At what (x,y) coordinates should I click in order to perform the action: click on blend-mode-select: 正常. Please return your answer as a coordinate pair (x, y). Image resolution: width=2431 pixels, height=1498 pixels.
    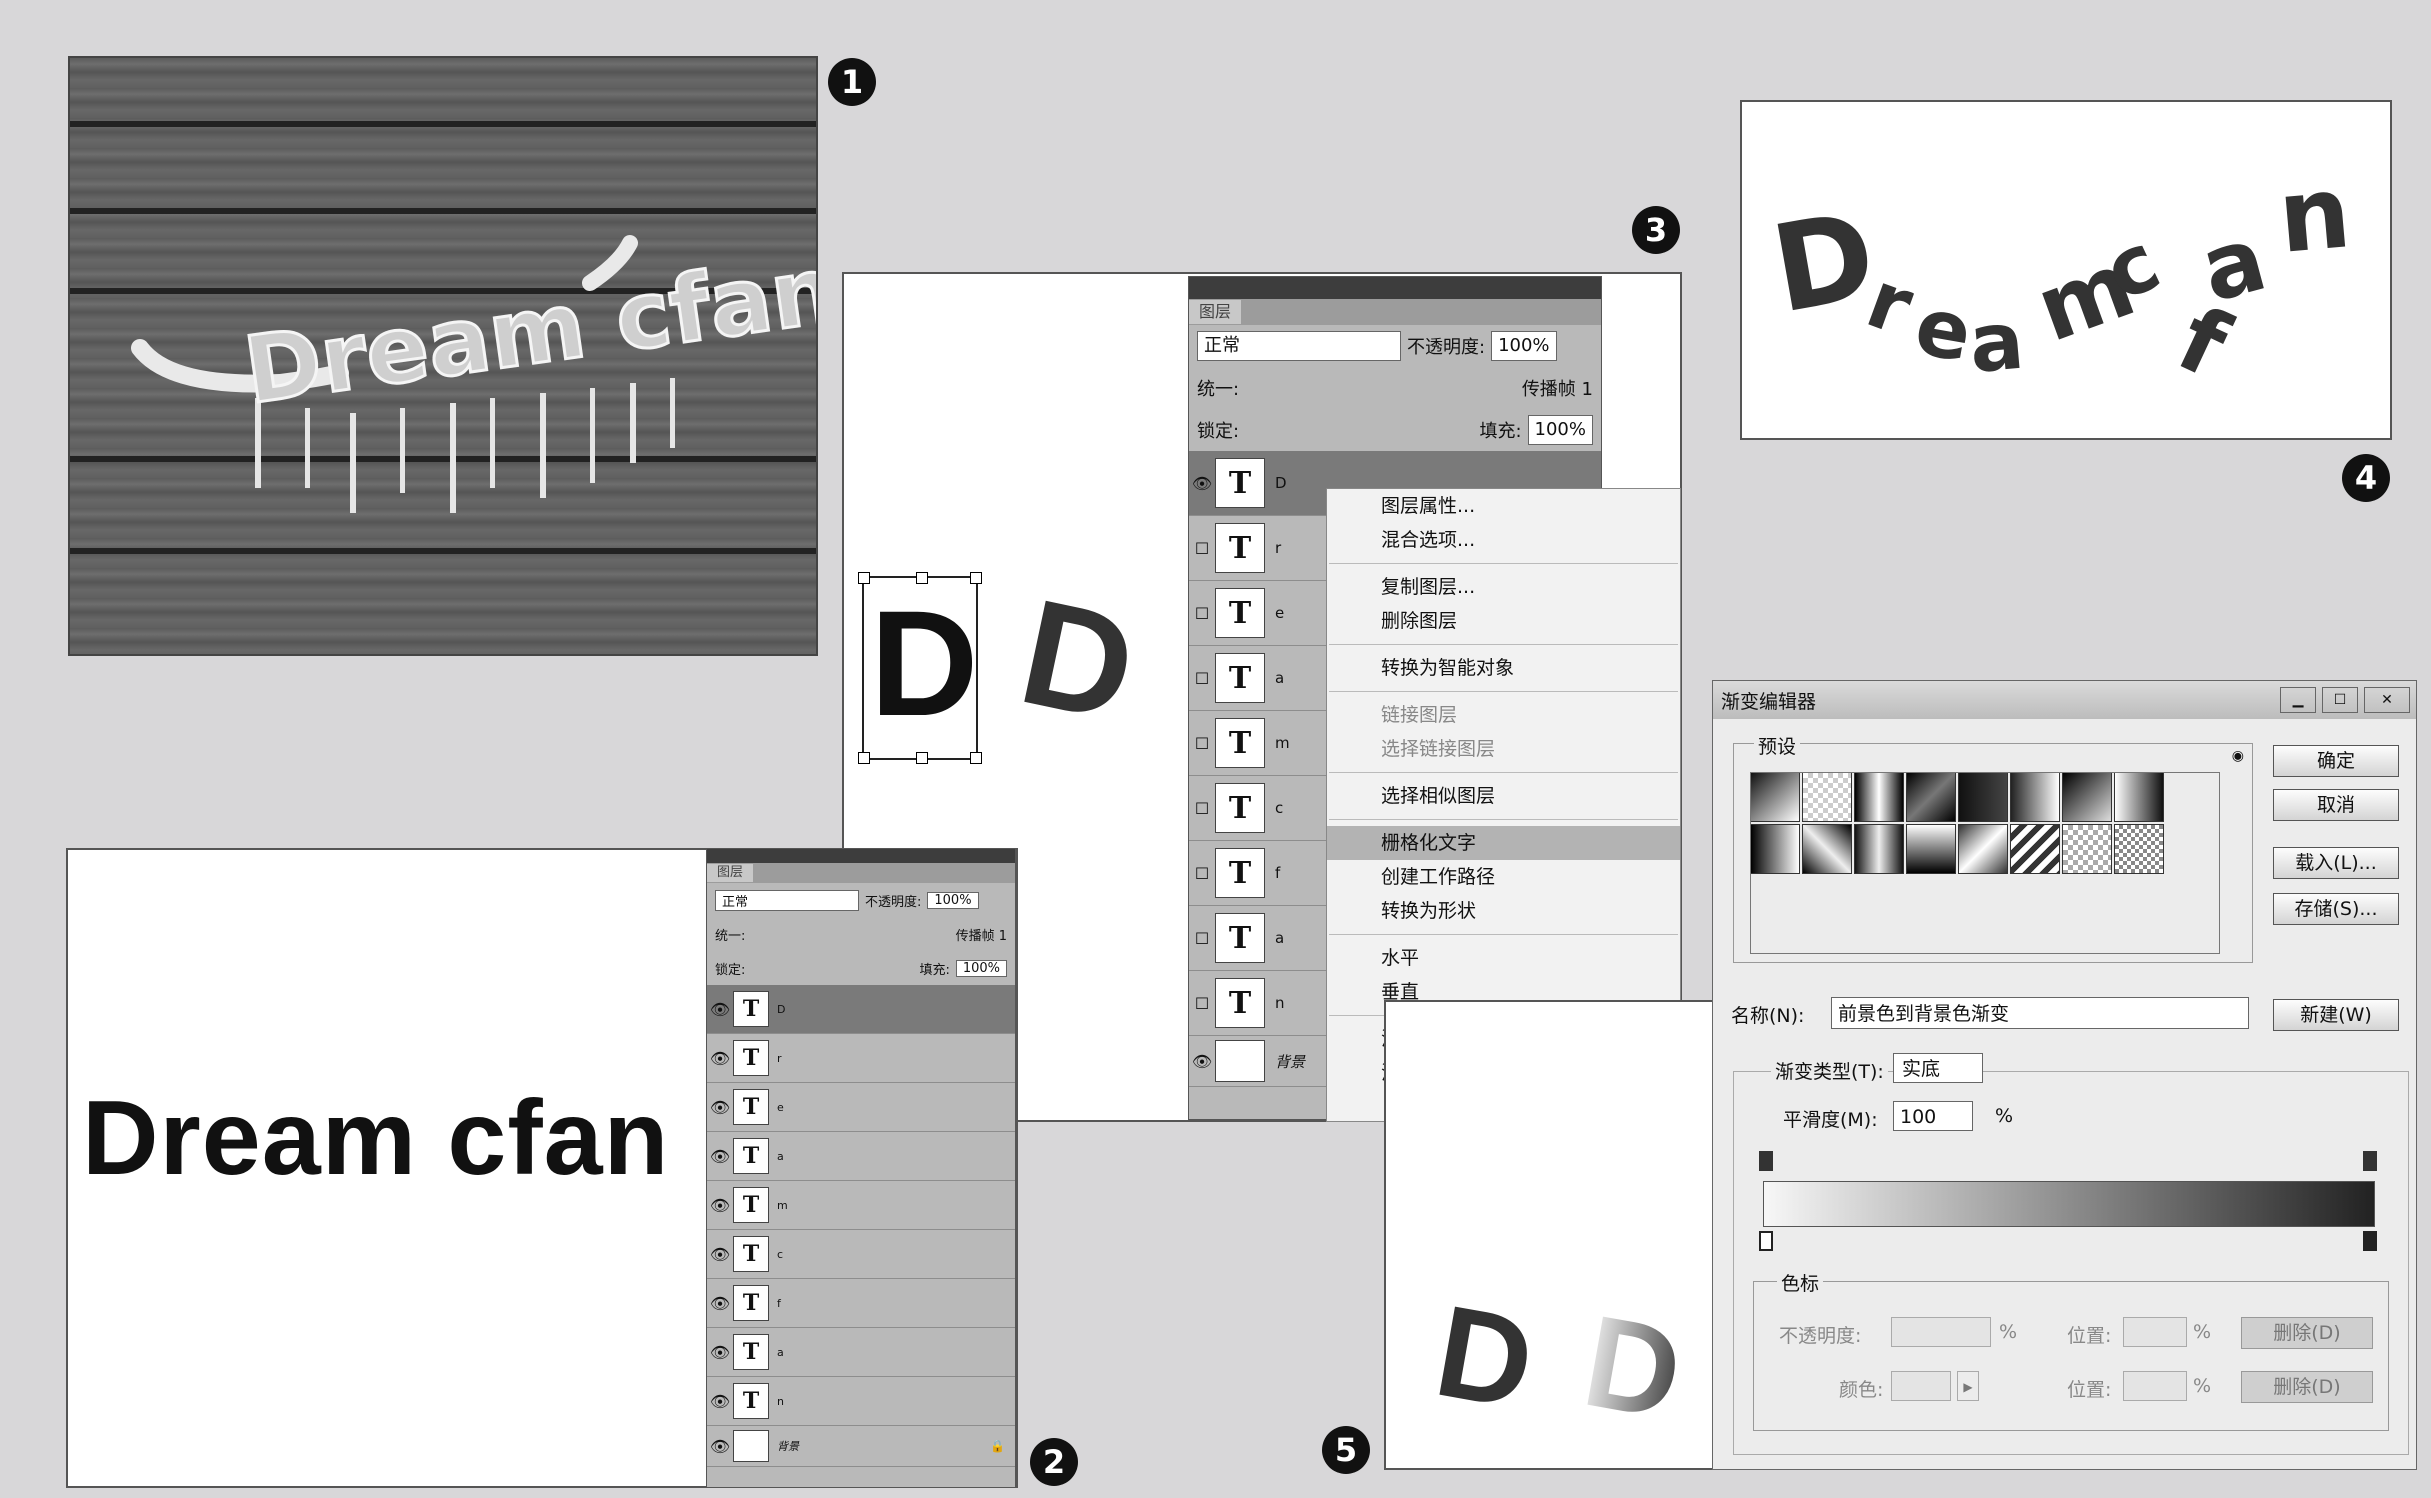
    Looking at the image, I should click on (1299, 346).